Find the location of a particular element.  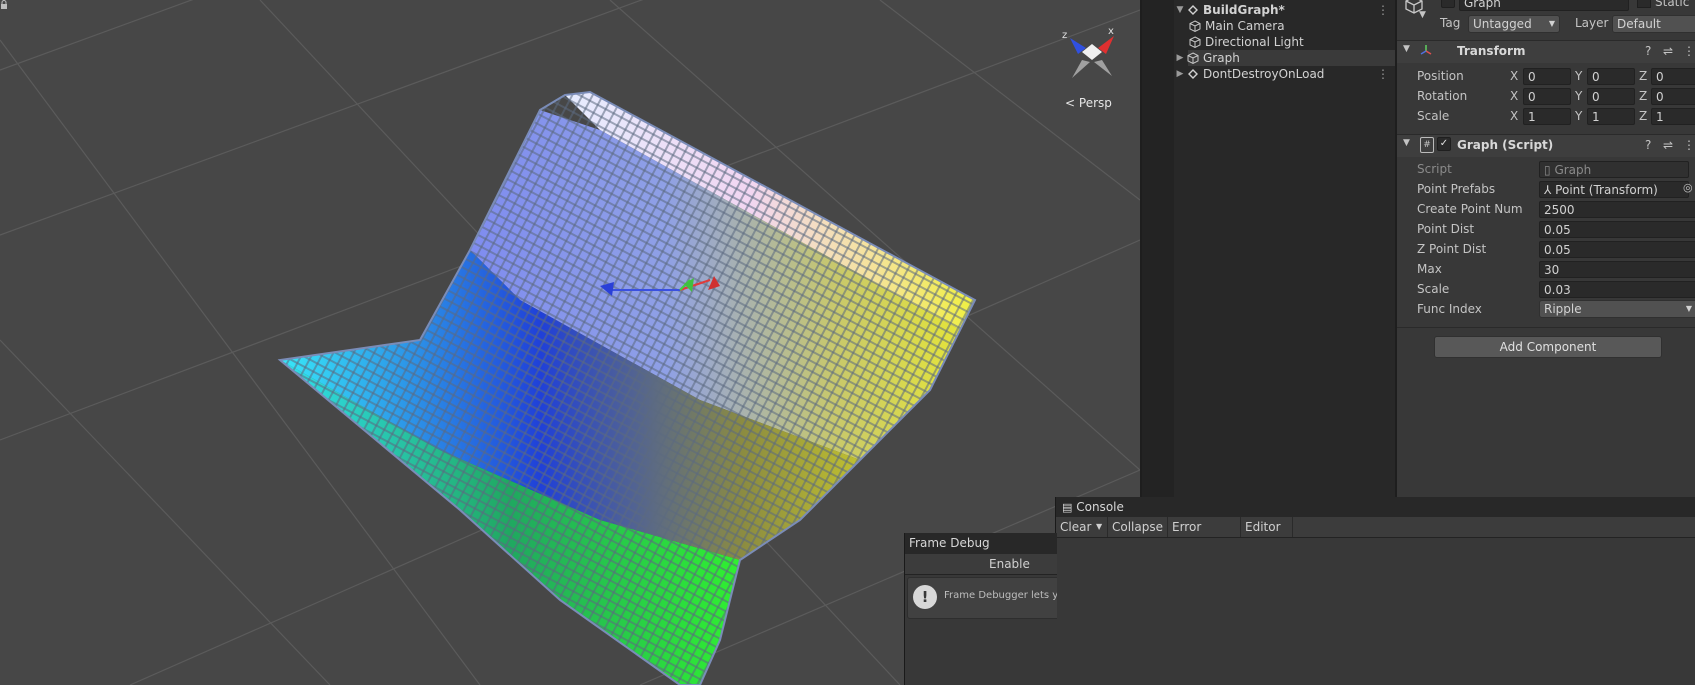

clear-options-dropdown-icon: ▼ is located at coordinates (1100, 527).